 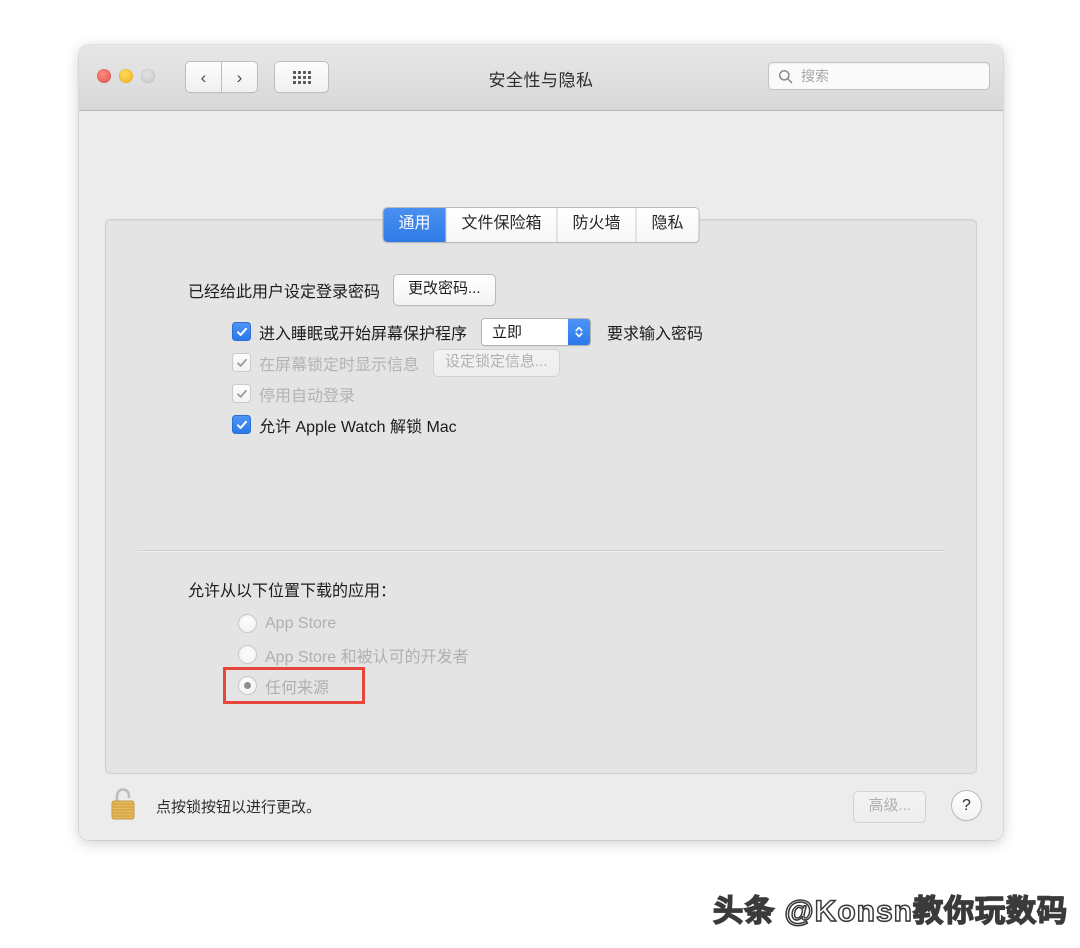 What do you see at coordinates (541, 78) in the screenshot?
I see `window-titlebar: ‹ › 安全性与隐私` at bounding box center [541, 78].